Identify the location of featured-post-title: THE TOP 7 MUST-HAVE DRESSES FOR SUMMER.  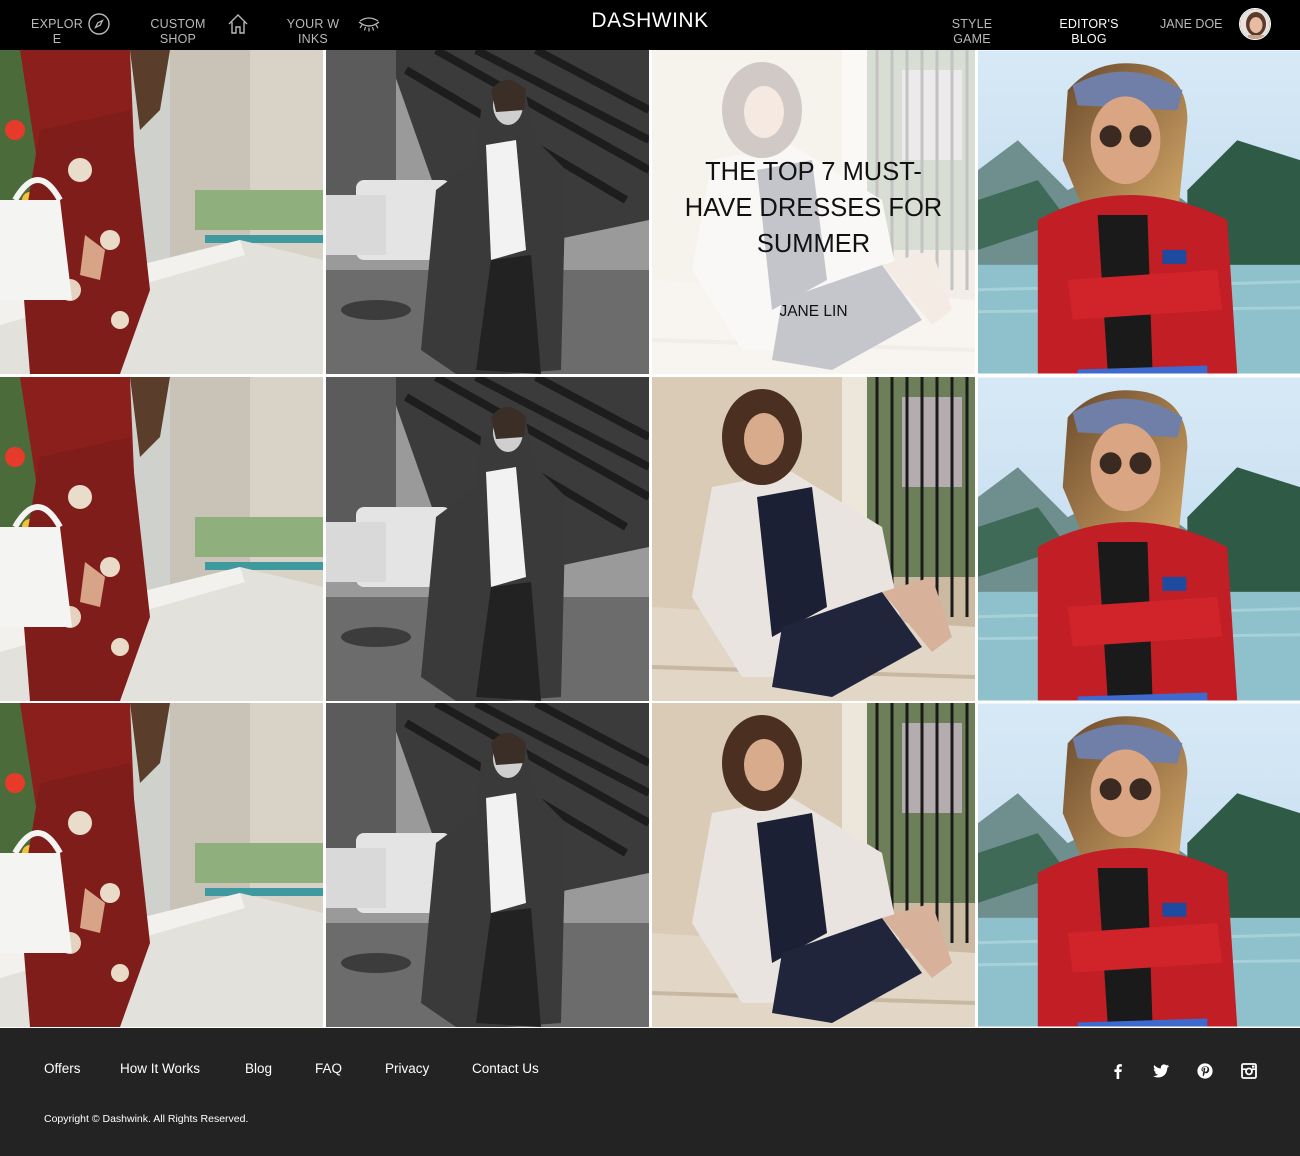
(813, 208).